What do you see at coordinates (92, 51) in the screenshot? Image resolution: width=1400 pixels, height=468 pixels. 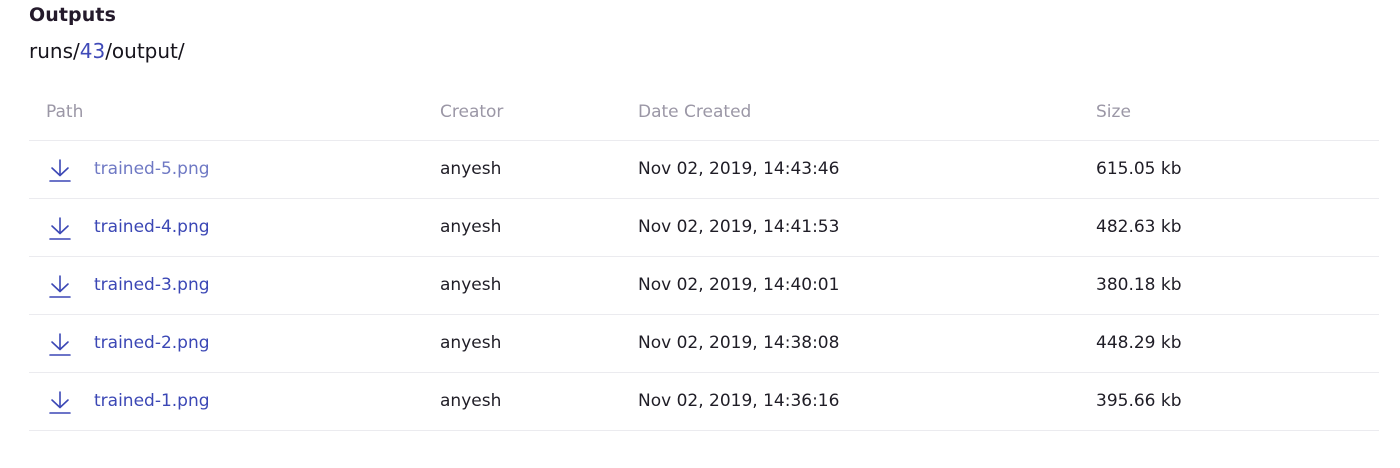 I see `breadcrumb-run-link: 43` at bounding box center [92, 51].